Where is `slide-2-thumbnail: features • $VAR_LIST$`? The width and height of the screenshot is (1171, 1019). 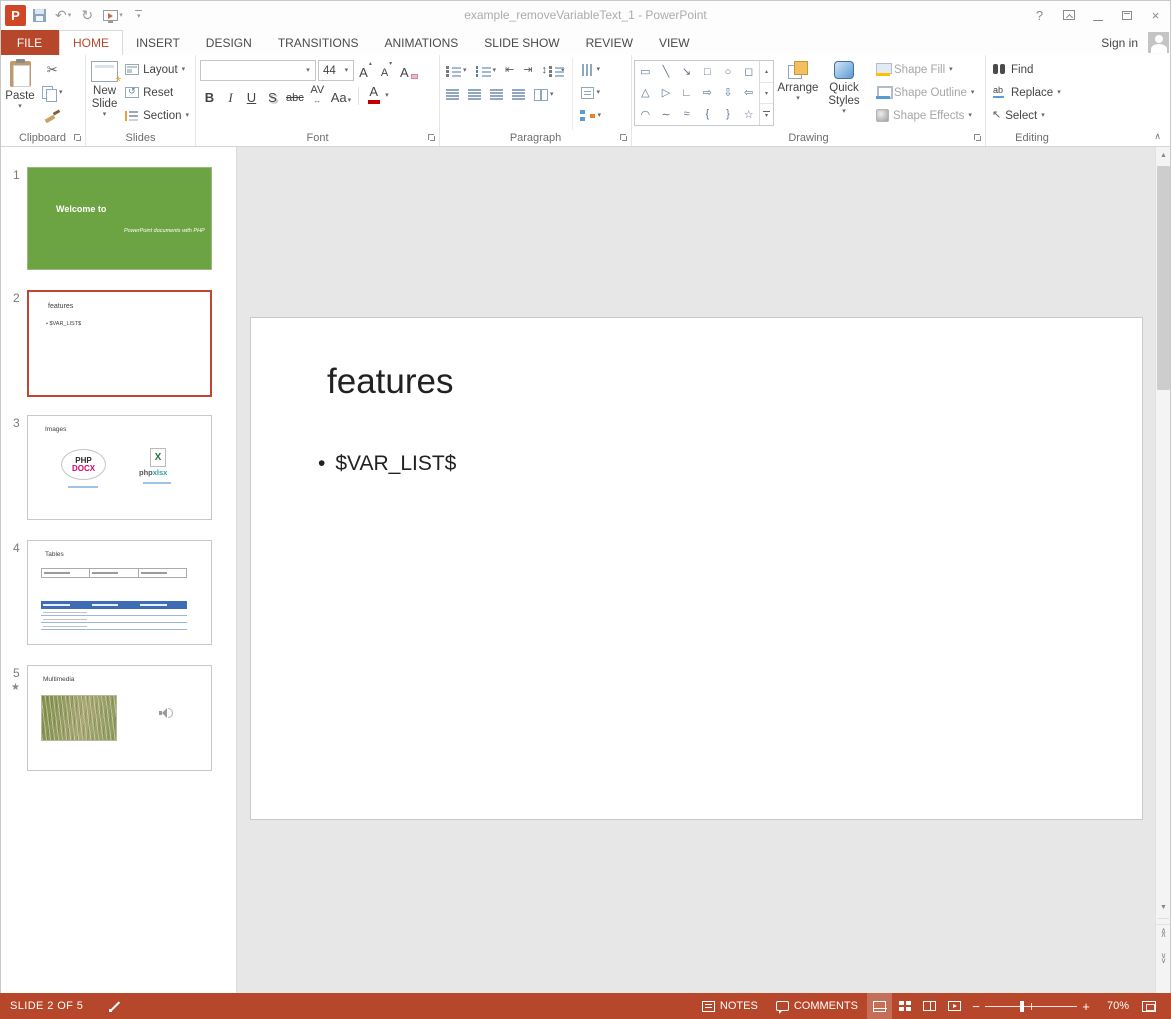 slide-2-thumbnail: features • $VAR_LIST$ is located at coordinates (119, 343).